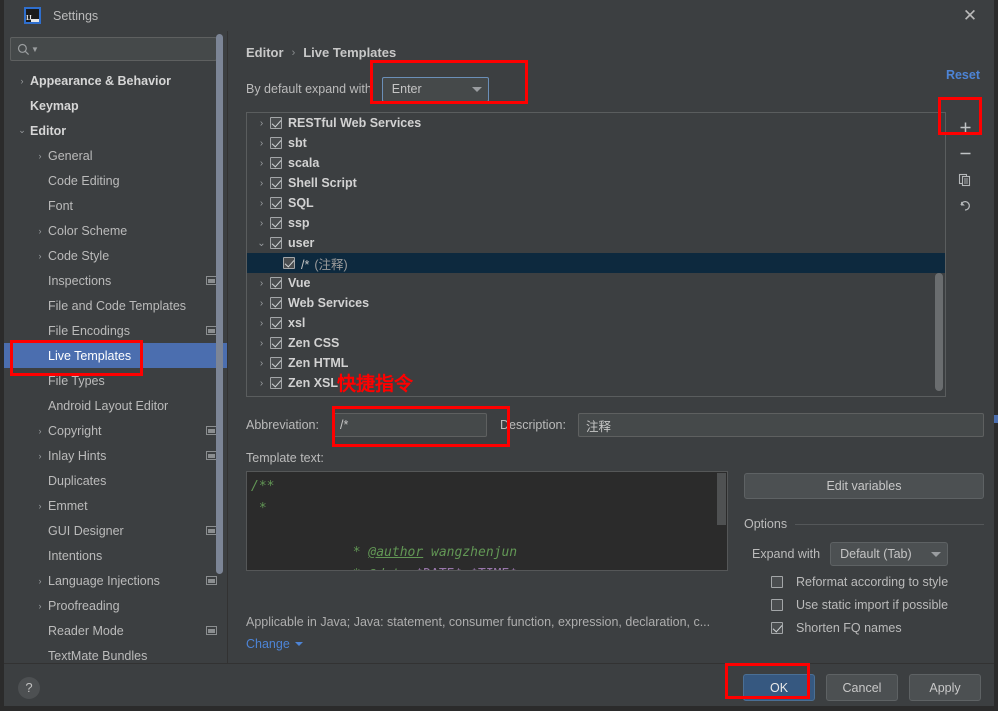 The width and height of the screenshot is (998, 711). What do you see at coordinates (113, 355) in the screenshot?
I see `sidebar-item-live-templates: ›Live Templates` at bounding box center [113, 355].